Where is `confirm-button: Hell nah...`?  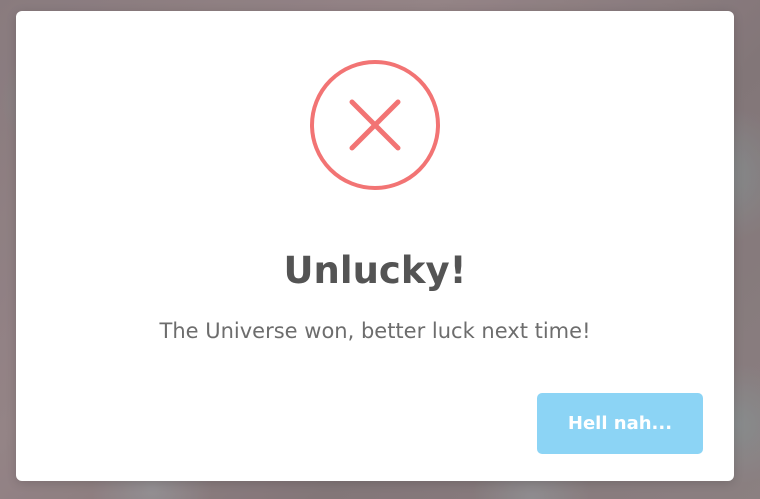
confirm-button: Hell nah... is located at coordinates (620, 423).